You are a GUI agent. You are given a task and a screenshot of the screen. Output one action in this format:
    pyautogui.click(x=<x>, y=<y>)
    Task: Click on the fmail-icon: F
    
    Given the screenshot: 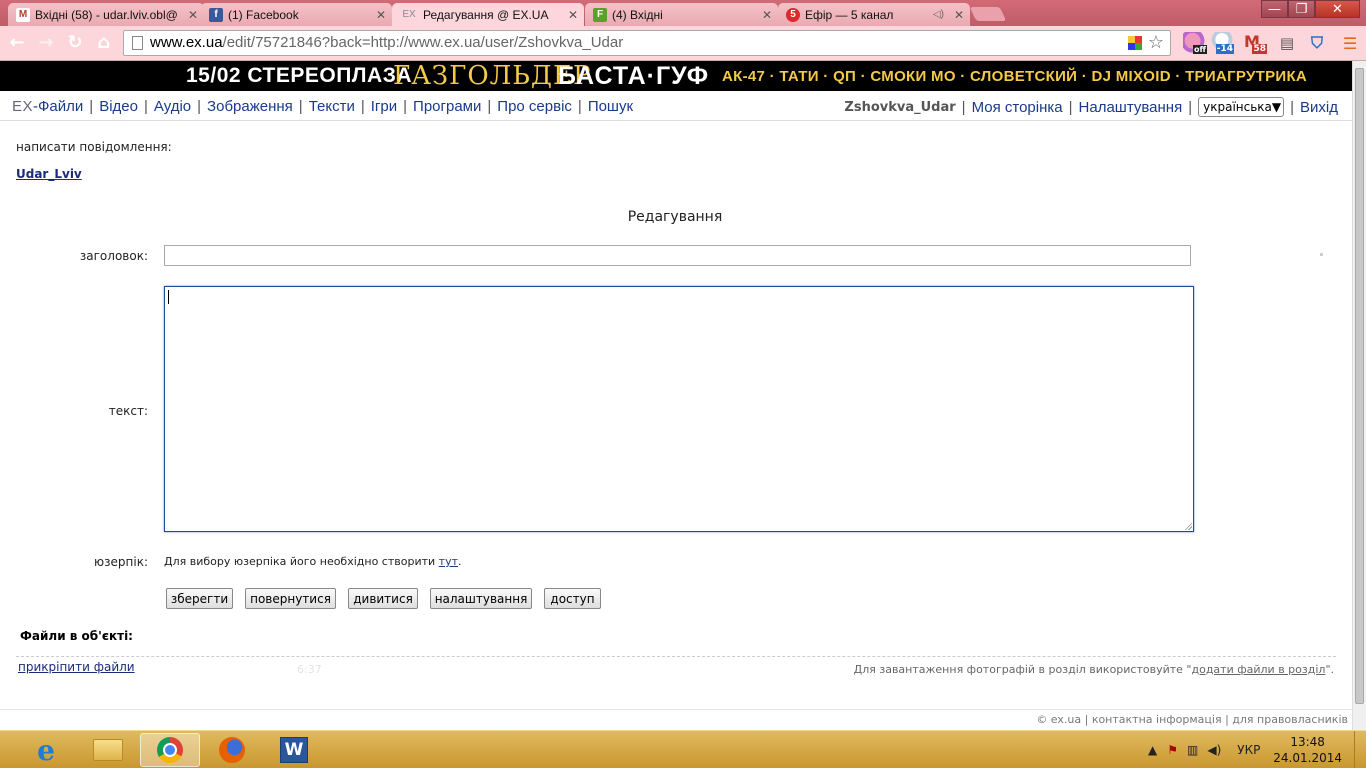 What is the action you would take?
    pyautogui.click(x=600, y=14)
    